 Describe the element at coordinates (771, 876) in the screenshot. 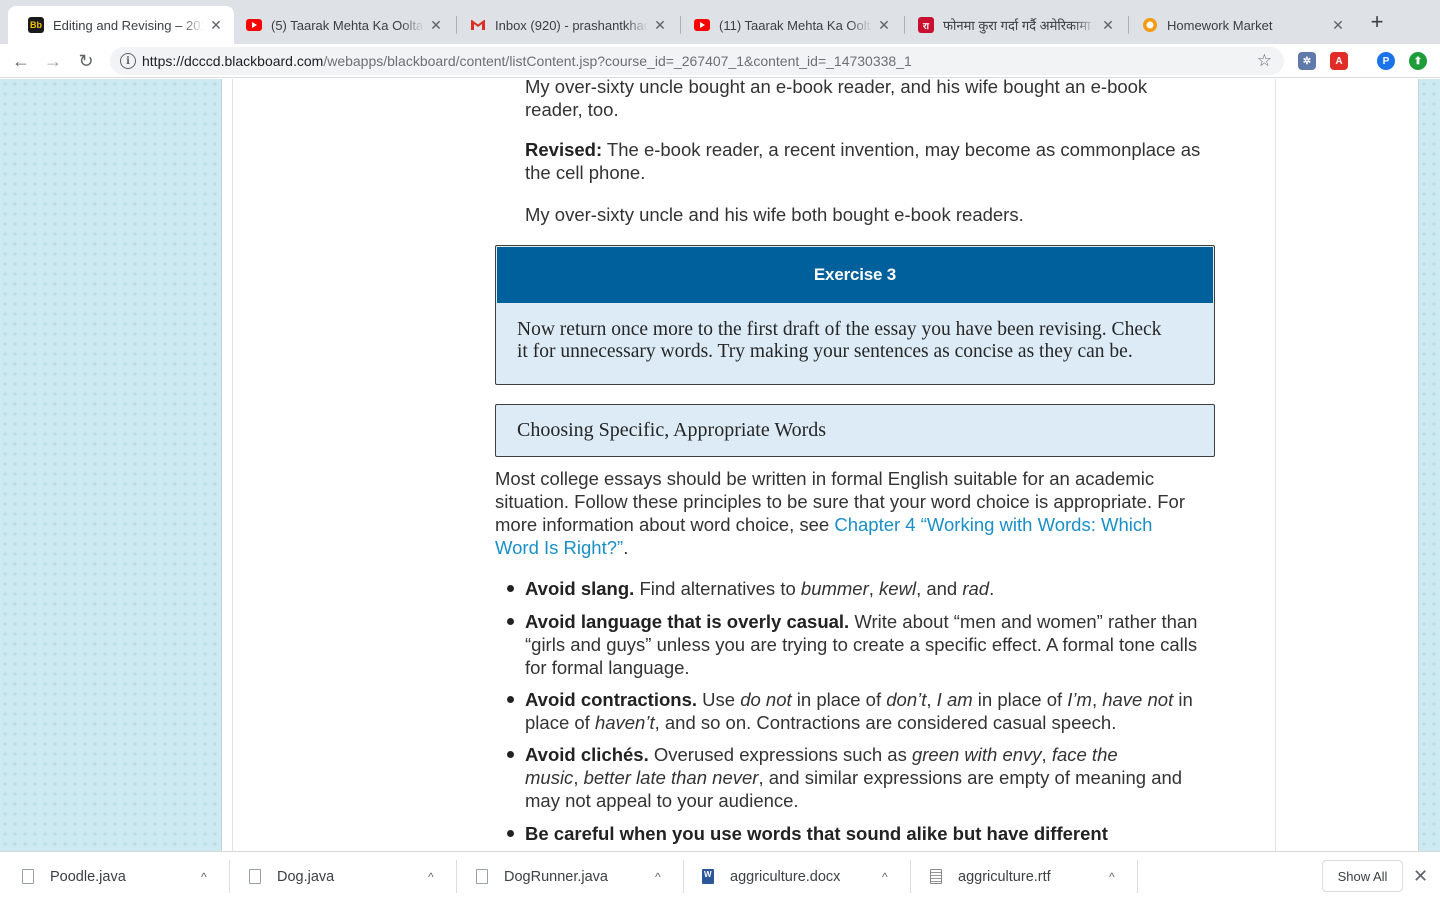

I see `download-item-agriculture-docx: aggriculture.docx` at that location.